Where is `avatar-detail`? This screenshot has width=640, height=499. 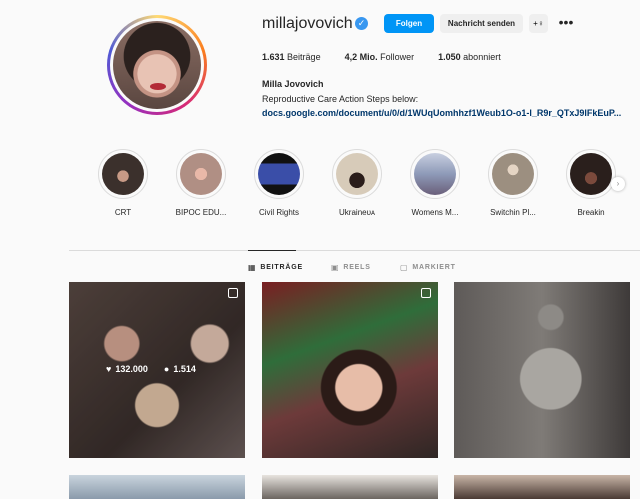
avatar-detail is located at coordinates (157, 86).